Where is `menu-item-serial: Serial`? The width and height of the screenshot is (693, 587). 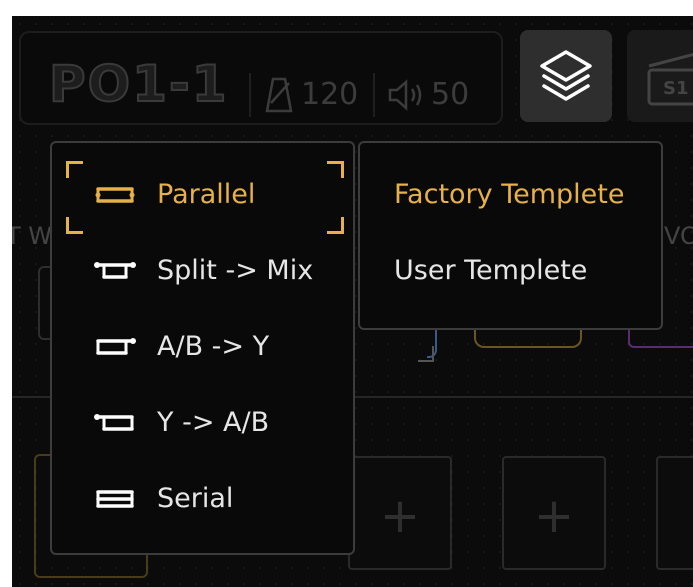 menu-item-serial: Serial is located at coordinates (202, 499).